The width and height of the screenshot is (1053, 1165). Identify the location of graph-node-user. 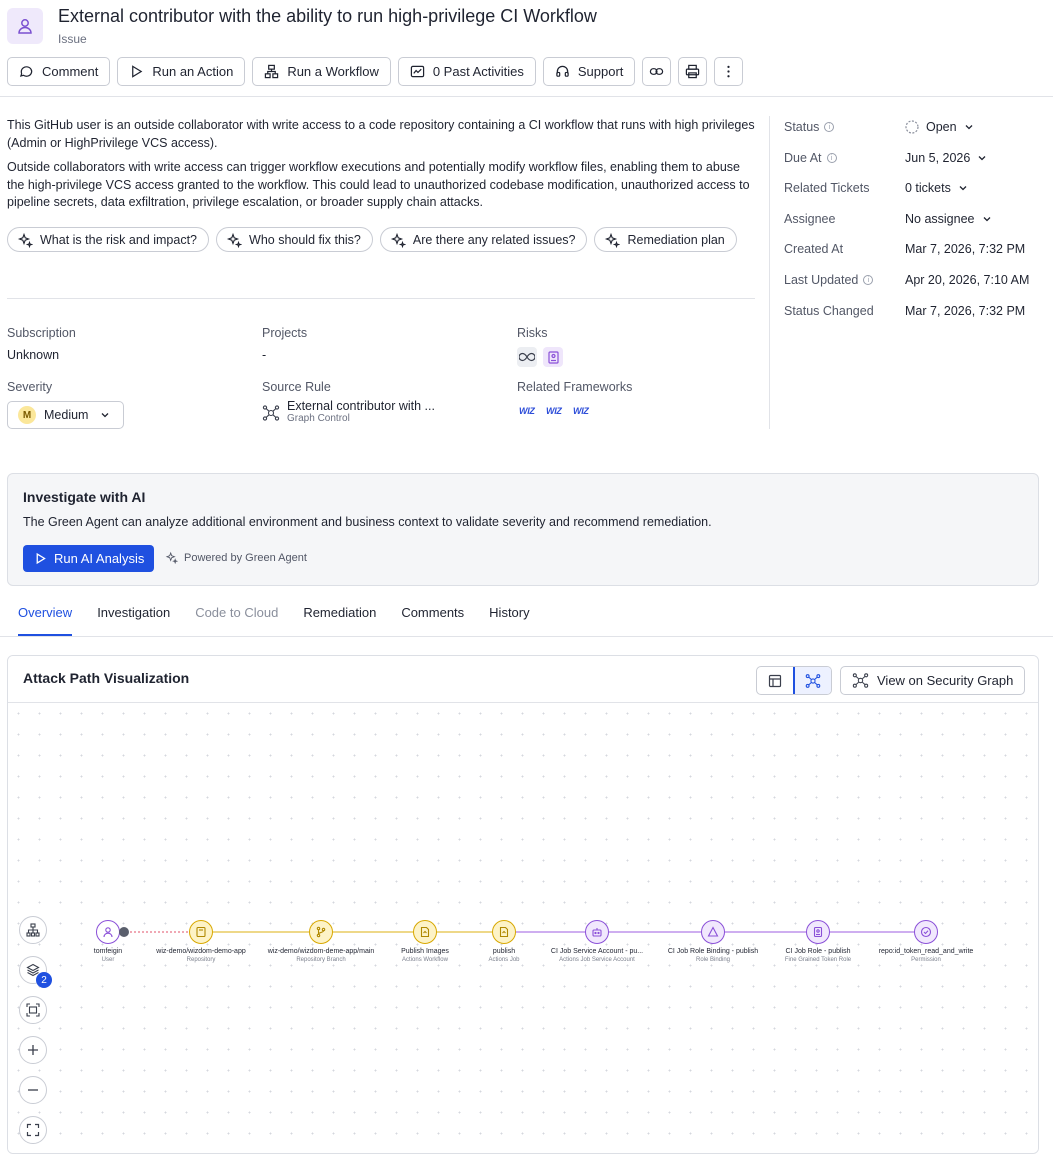
(108, 932).